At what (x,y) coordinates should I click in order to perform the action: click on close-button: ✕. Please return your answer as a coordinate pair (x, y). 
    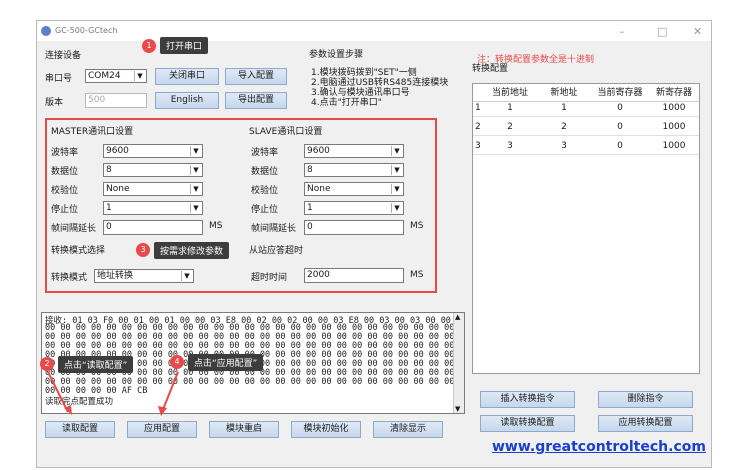
    Looking at the image, I should click on (697, 31).